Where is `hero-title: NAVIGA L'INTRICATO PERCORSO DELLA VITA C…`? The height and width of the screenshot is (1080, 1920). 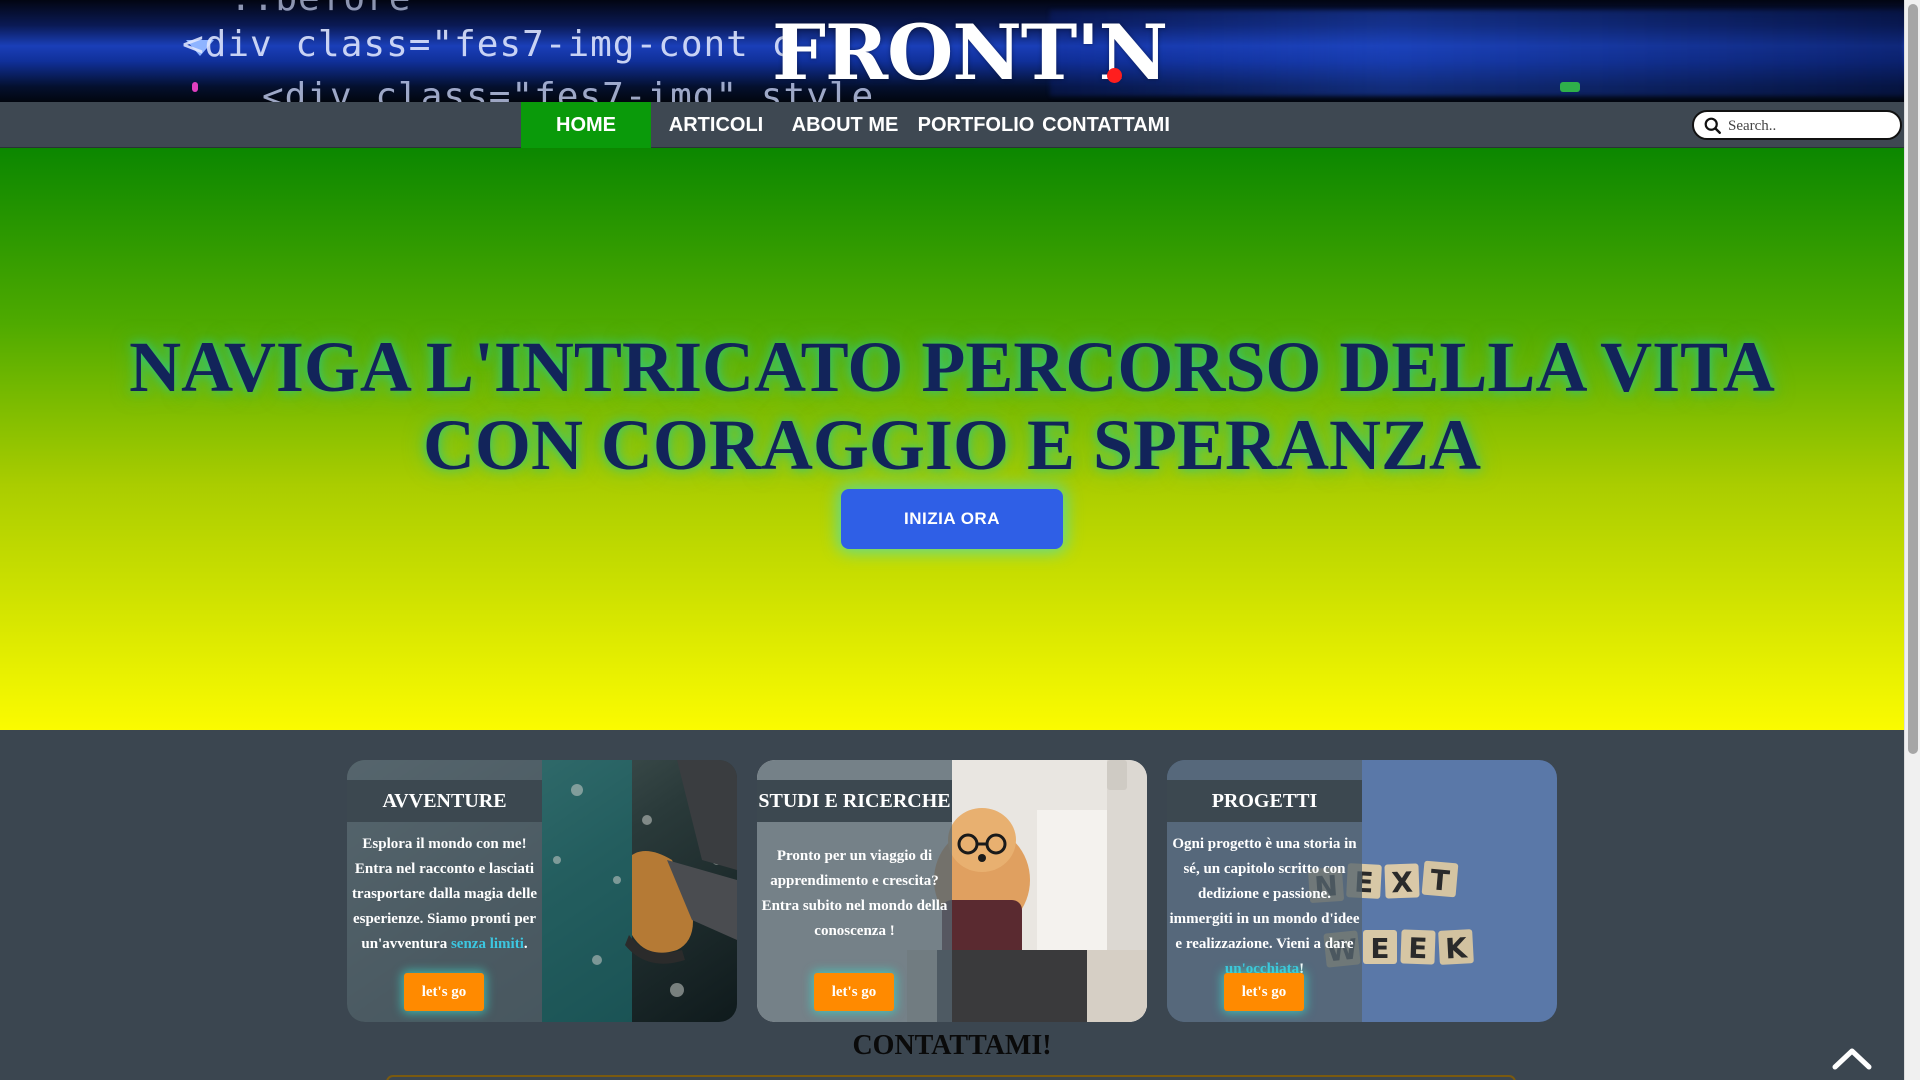
hero-title: NAVIGA L'INTRICATO PERCORSO DELLA VITA C… is located at coordinates (952, 406).